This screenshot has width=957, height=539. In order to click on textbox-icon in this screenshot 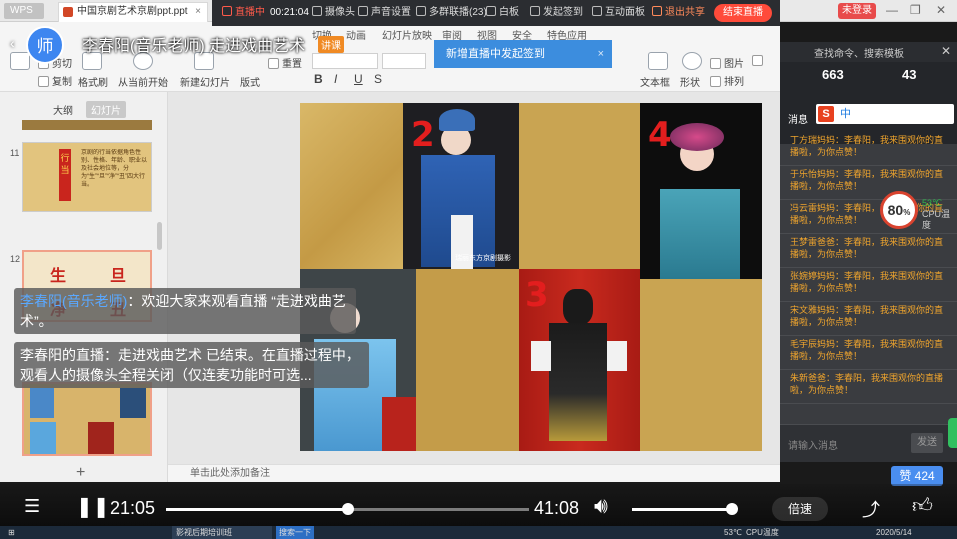, I will do `click(658, 61)`.